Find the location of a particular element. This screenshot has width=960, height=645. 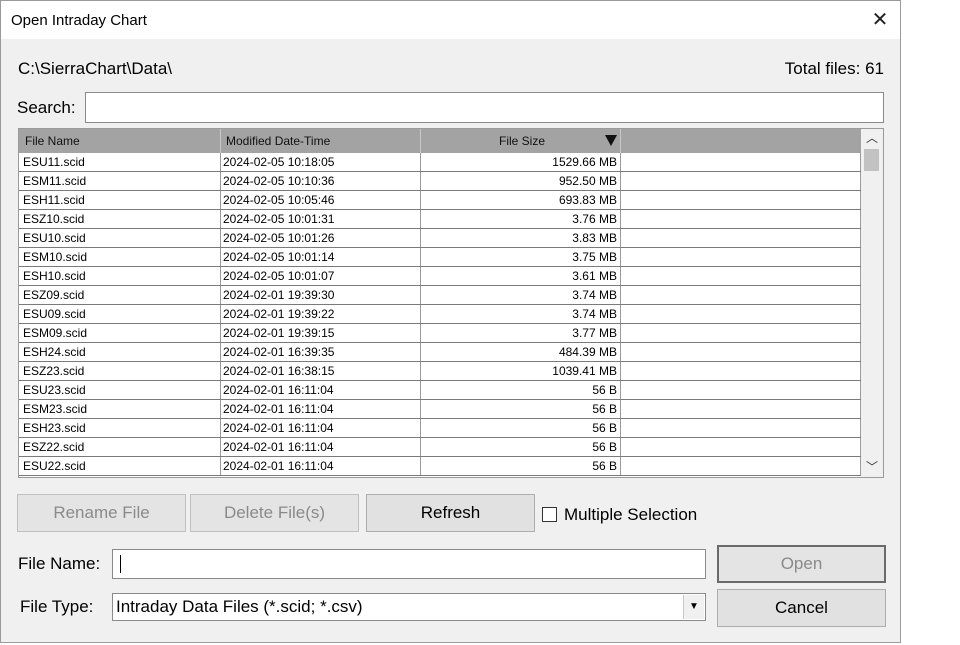

column-header-file-name: File Name is located at coordinates (120, 141).